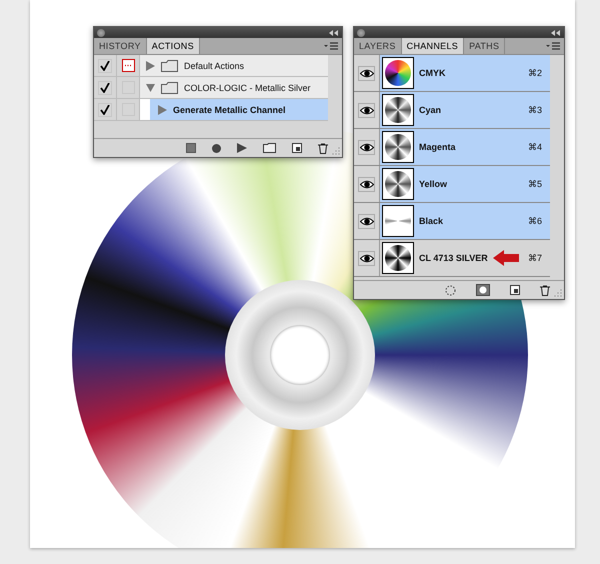 The image size is (600, 564). What do you see at coordinates (465, 73) in the screenshot?
I see `channel-row: CMYK ⌘2` at bounding box center [465, 73].